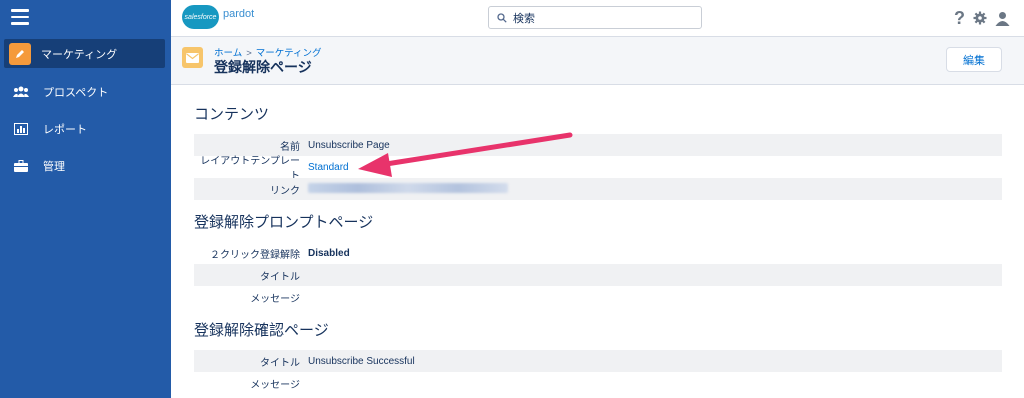 This screenshot has width=1024, height=398. I want to click on sidebar-item-label: レポート, so click(65, 129).